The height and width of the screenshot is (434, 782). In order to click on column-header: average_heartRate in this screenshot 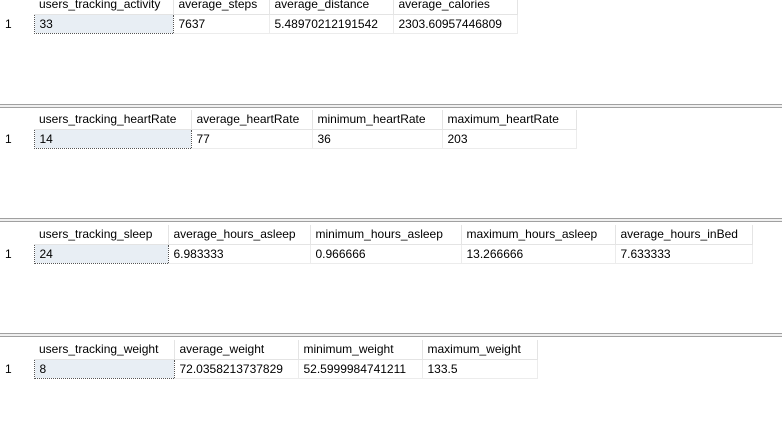, I will do `click(252, 120)`.